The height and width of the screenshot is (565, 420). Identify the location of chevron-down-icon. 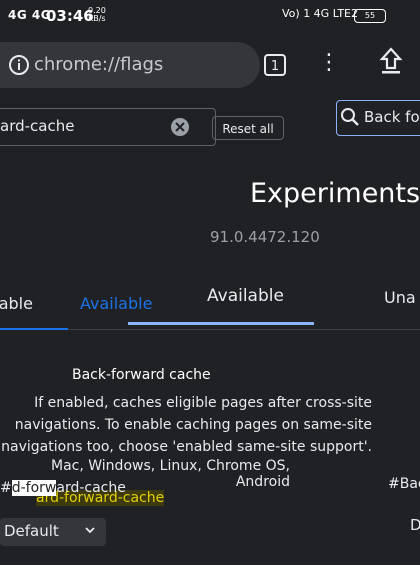
(90, 530).